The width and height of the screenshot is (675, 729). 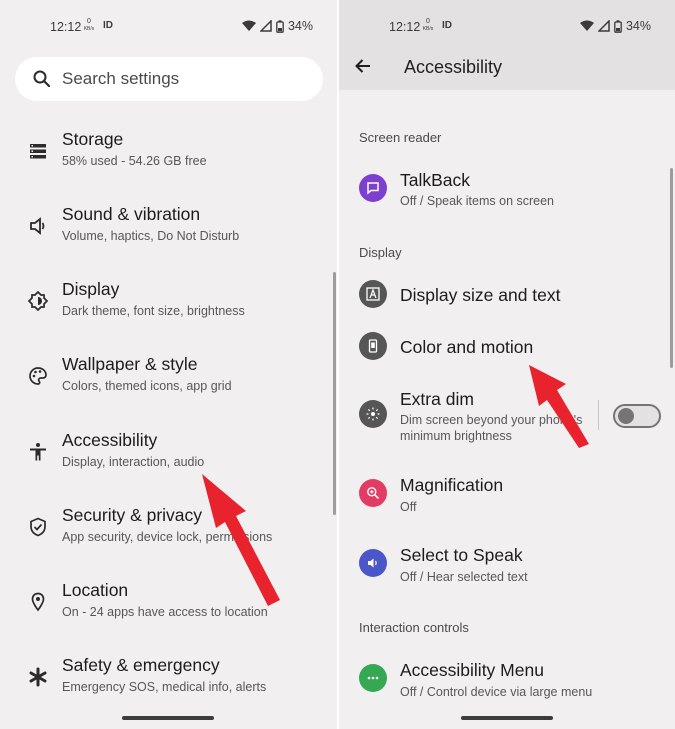 I want to click on item-subtitle: Colors, themed icons, app grid, so click(x=147, y=386).